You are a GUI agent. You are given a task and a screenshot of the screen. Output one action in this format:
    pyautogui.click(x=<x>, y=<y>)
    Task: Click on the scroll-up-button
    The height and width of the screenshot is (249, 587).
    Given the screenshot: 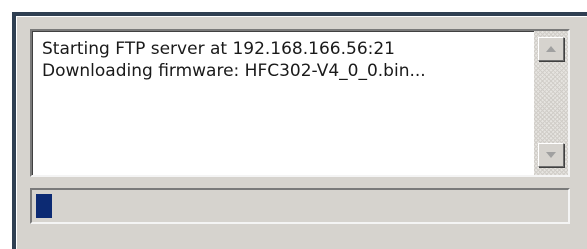 What is the action you would take?
    pyautogui.click(x=551, y=49)
    